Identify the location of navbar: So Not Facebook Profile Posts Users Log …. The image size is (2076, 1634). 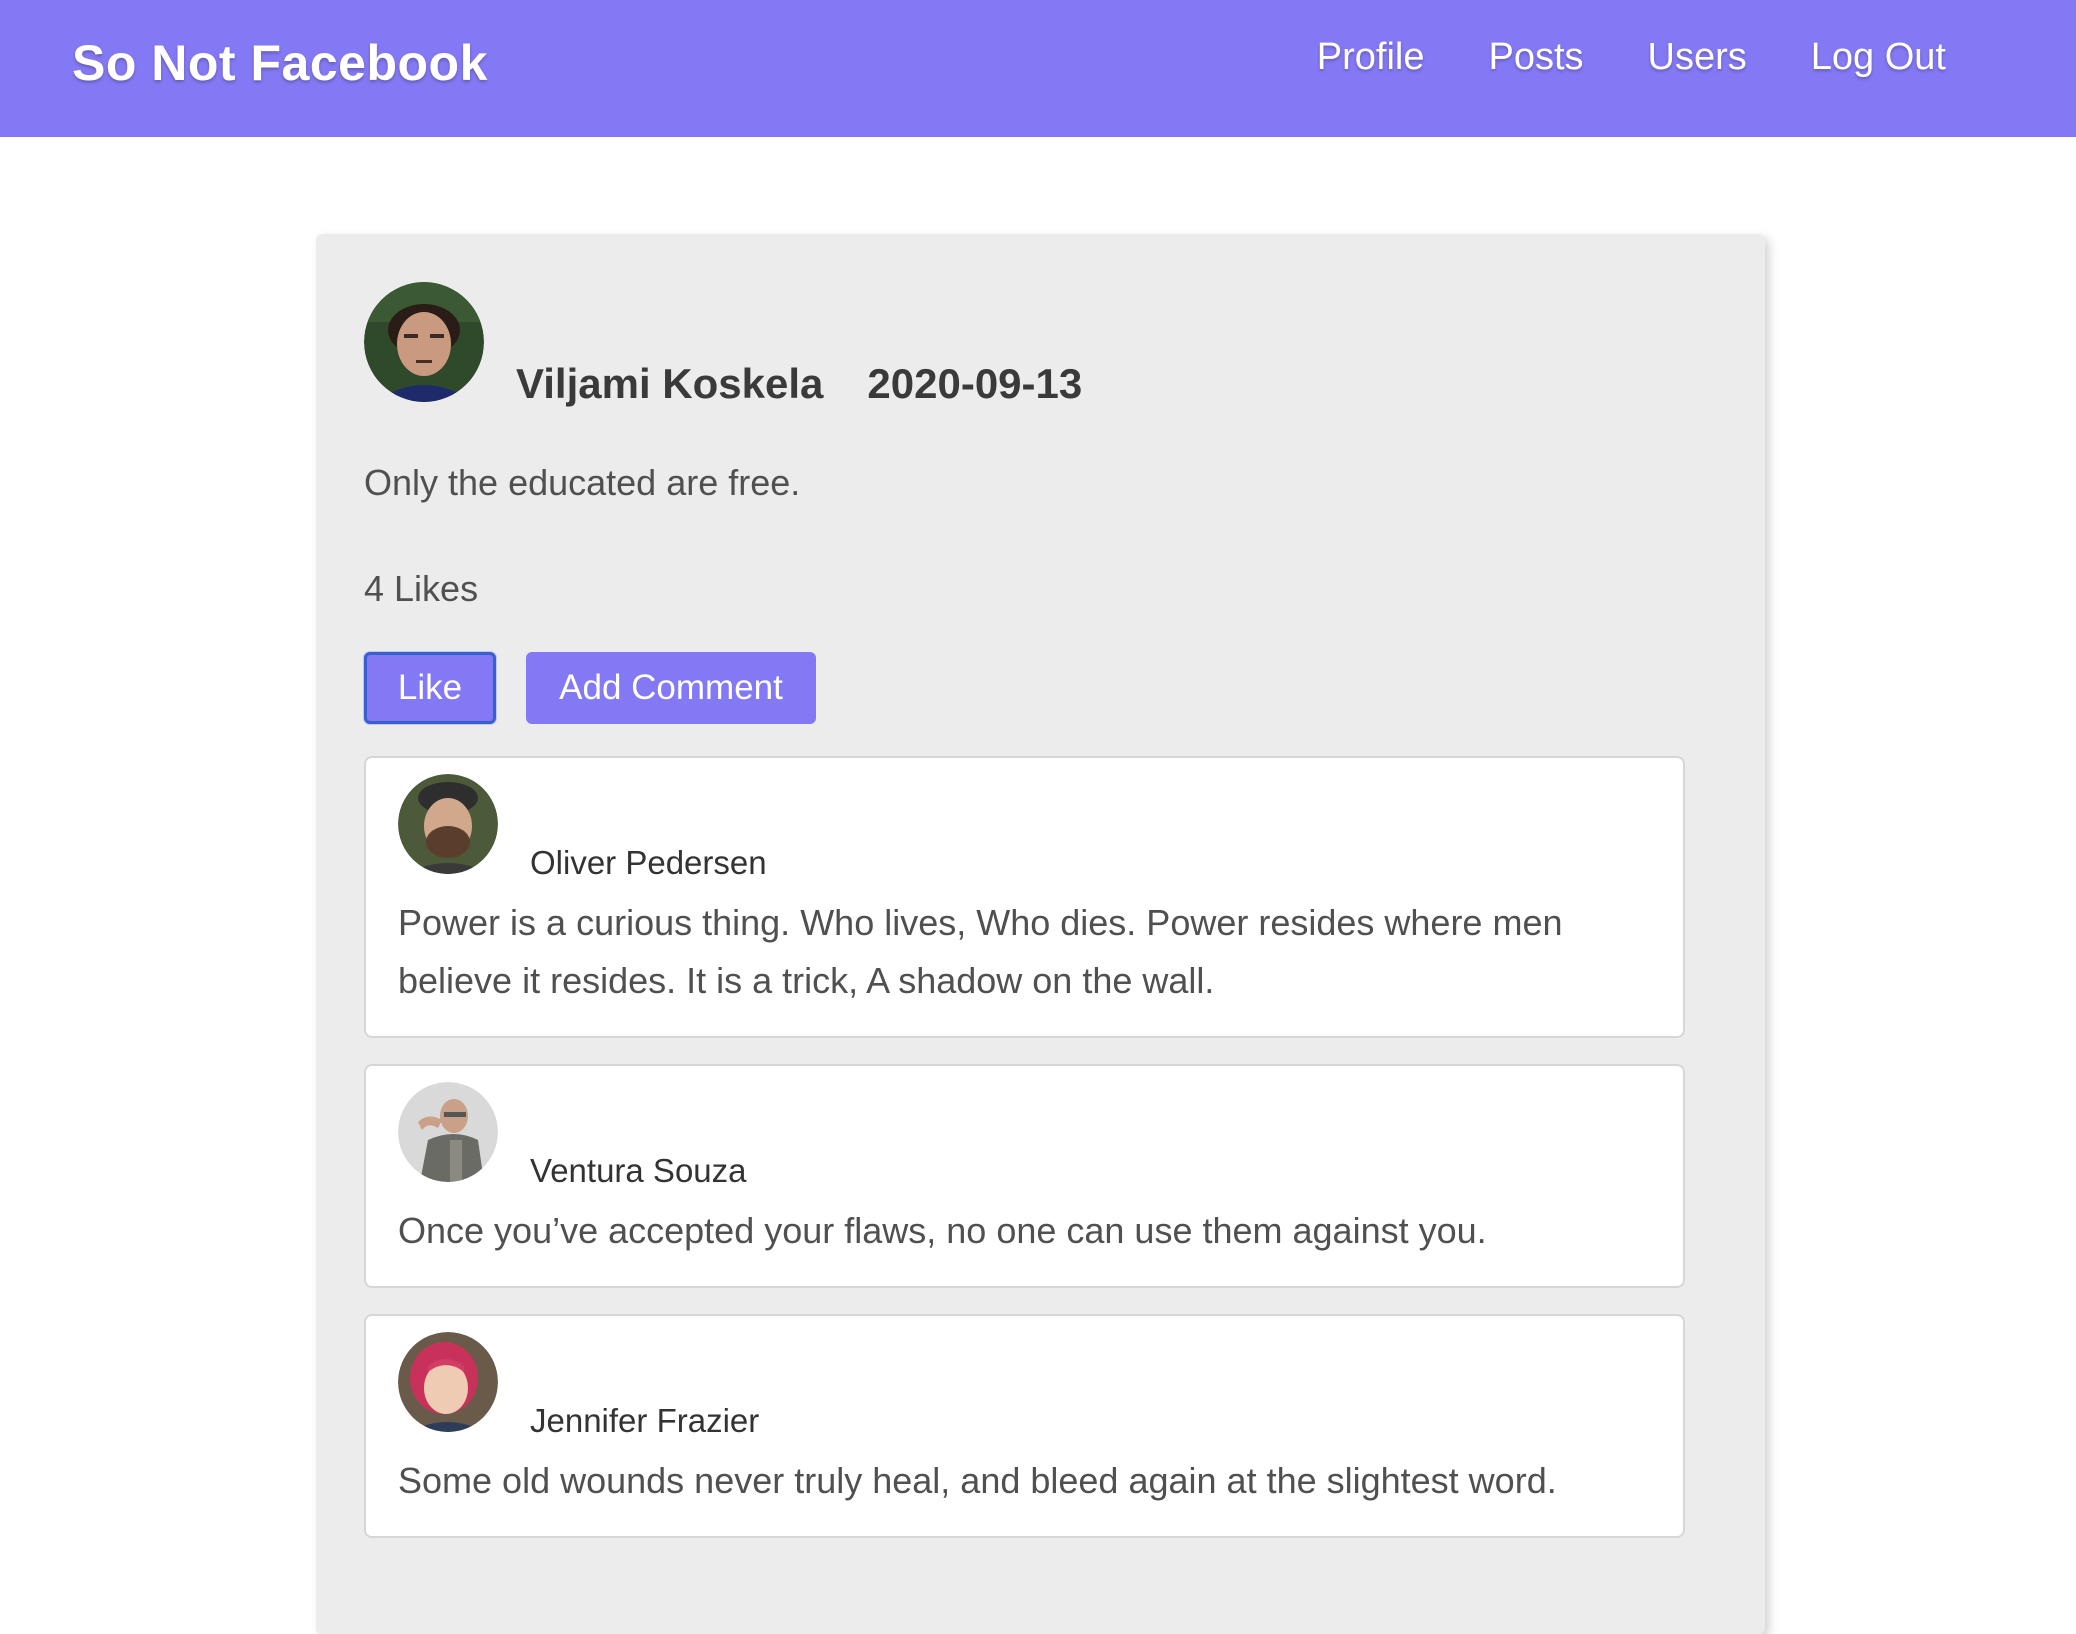
(1038, 68).